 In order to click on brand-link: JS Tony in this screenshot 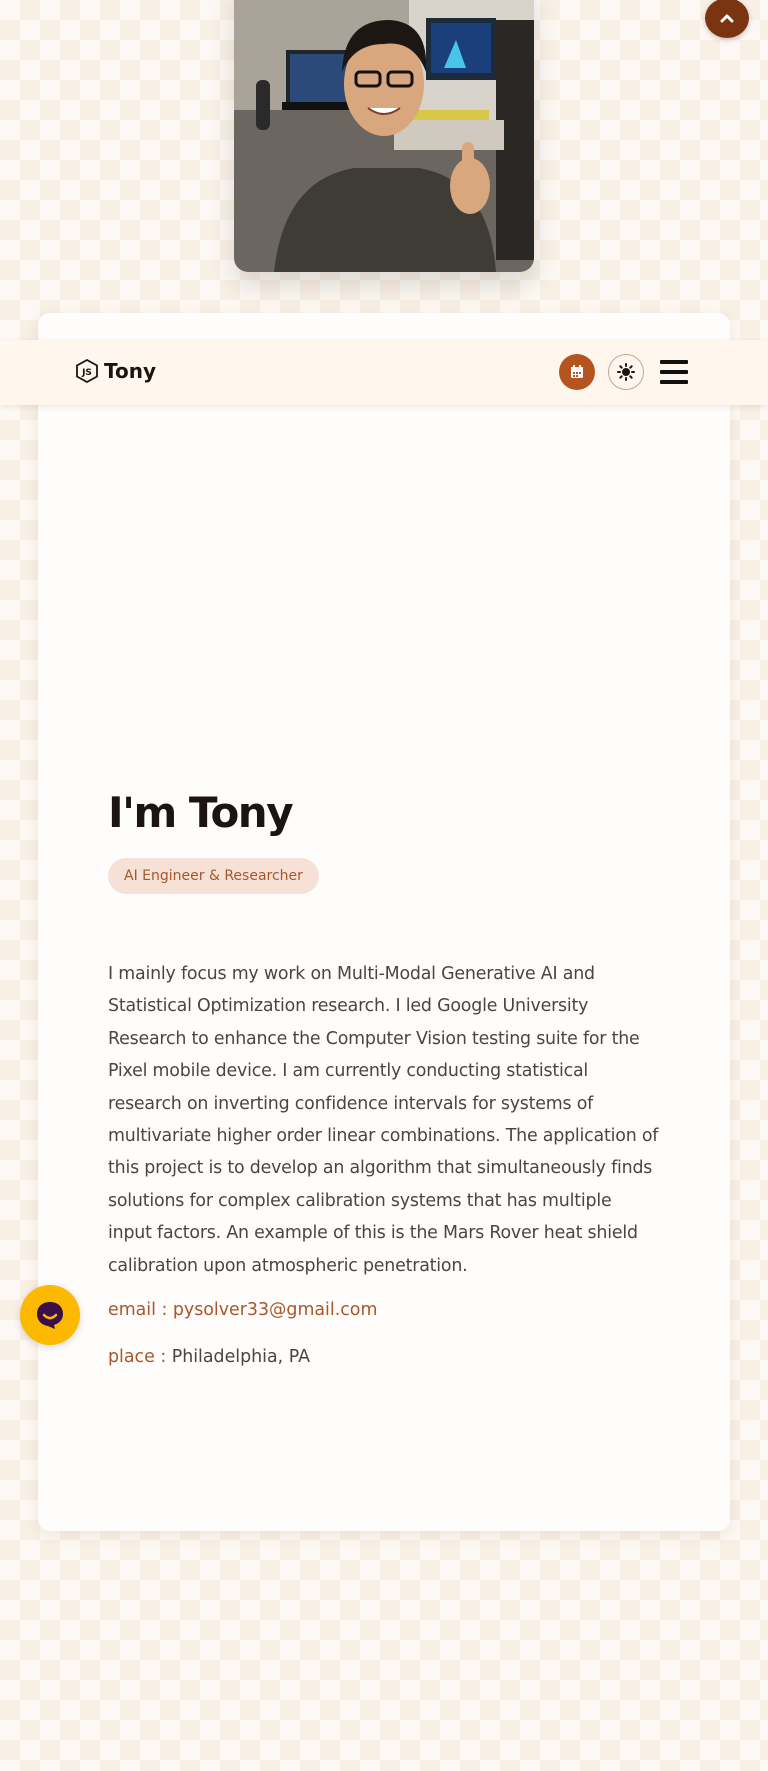, I will do `click(116, 371)`.